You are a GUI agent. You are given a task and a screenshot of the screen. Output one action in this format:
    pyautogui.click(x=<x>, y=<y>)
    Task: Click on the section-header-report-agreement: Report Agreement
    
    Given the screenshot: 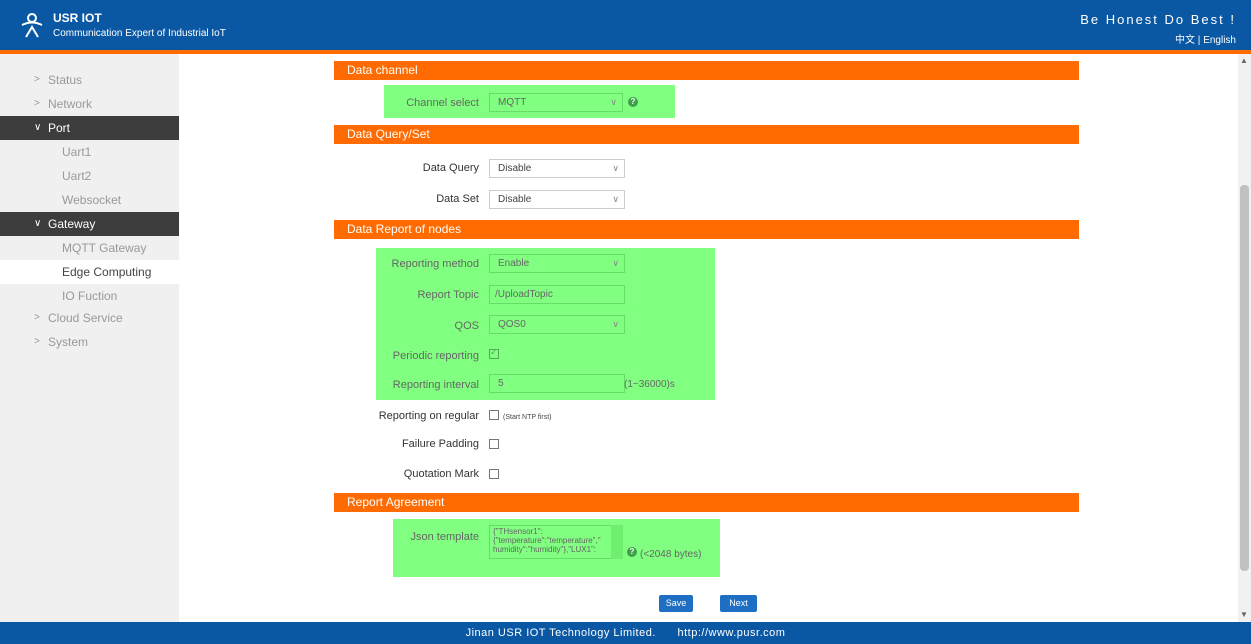 What is the action you would take?
    pyautogui.click(x=706, y=502)
    